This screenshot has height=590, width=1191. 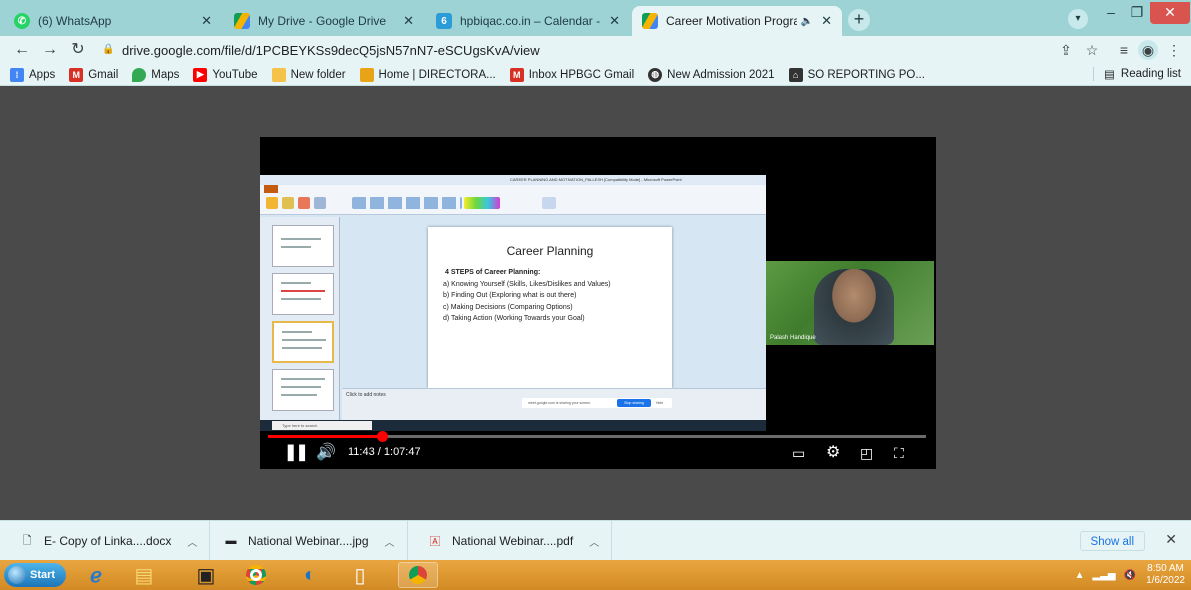 I want to click on new-tab-button: +, so click(x=859, y=20).